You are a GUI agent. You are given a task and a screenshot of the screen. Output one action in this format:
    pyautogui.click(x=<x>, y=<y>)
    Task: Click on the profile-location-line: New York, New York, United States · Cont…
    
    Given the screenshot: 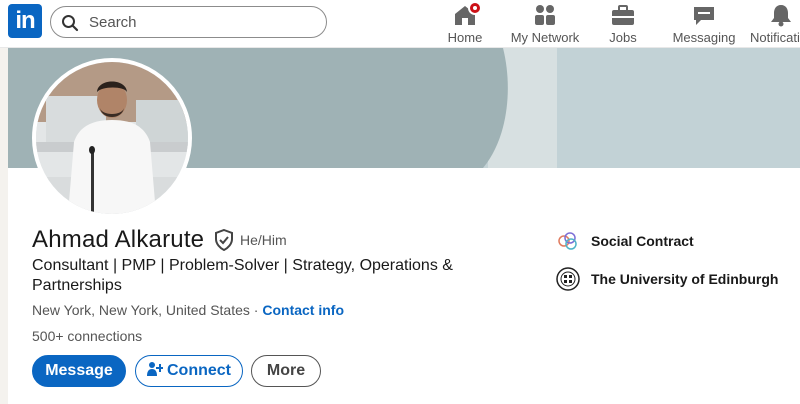 What is the action you would take?
    pyautogui.click(x=188, y=310)
    